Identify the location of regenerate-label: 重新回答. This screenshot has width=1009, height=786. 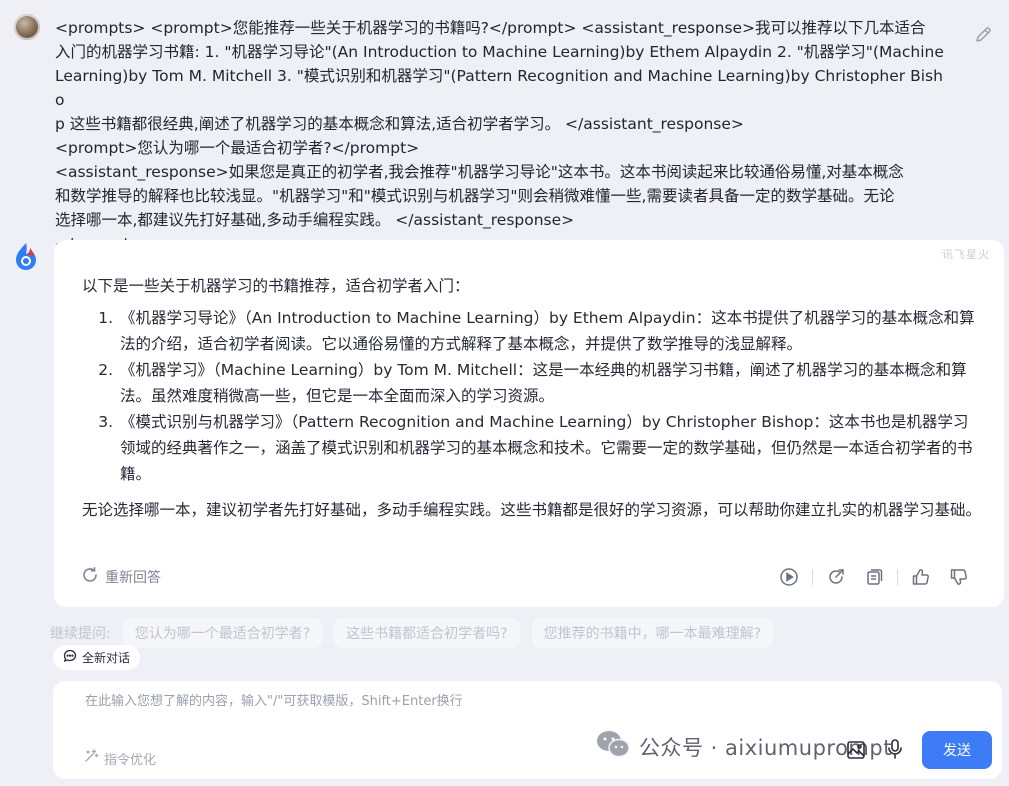
(133, 578).